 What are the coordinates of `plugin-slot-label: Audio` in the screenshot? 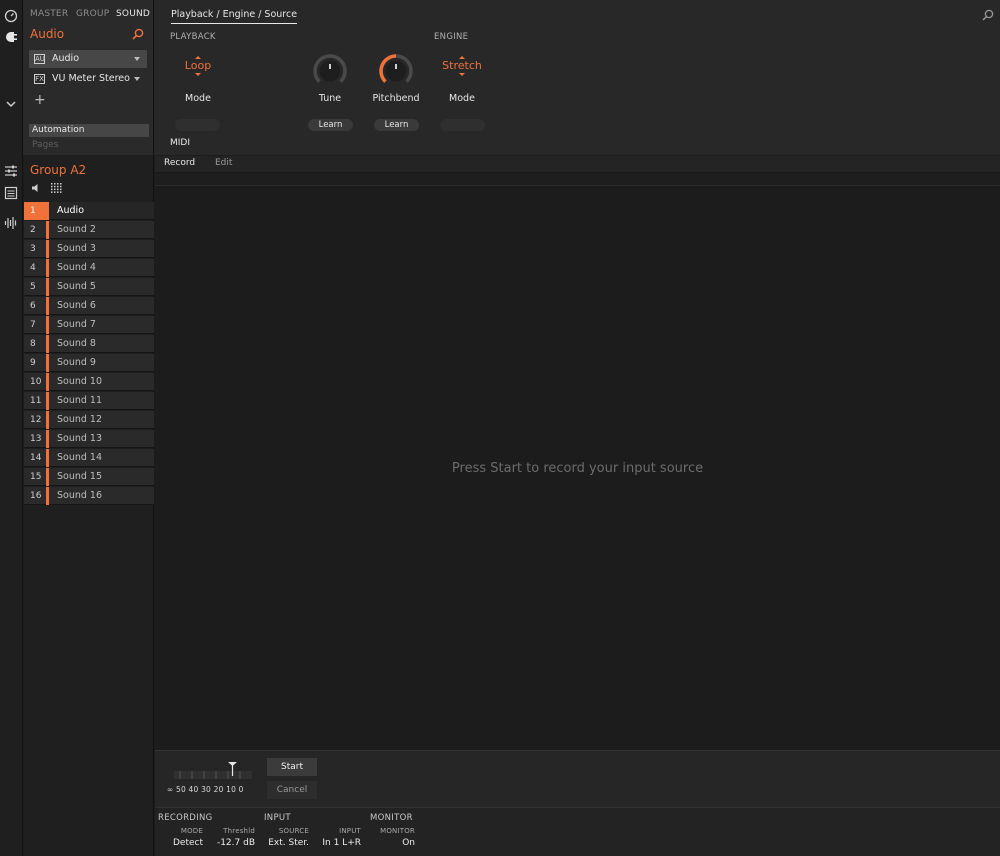 It's located at (66, 58).